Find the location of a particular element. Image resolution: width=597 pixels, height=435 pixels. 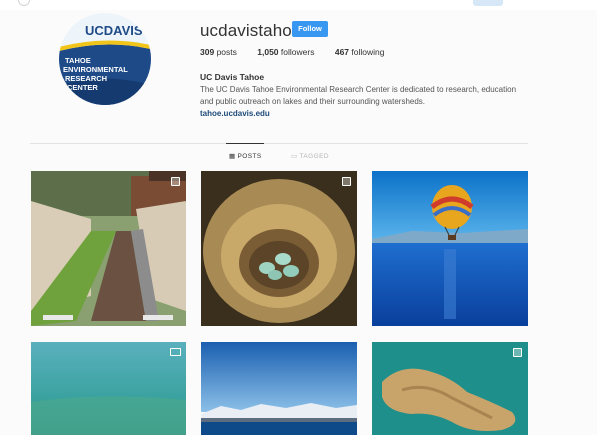

stat-following: 467 following is located at coordinates (360, 52).